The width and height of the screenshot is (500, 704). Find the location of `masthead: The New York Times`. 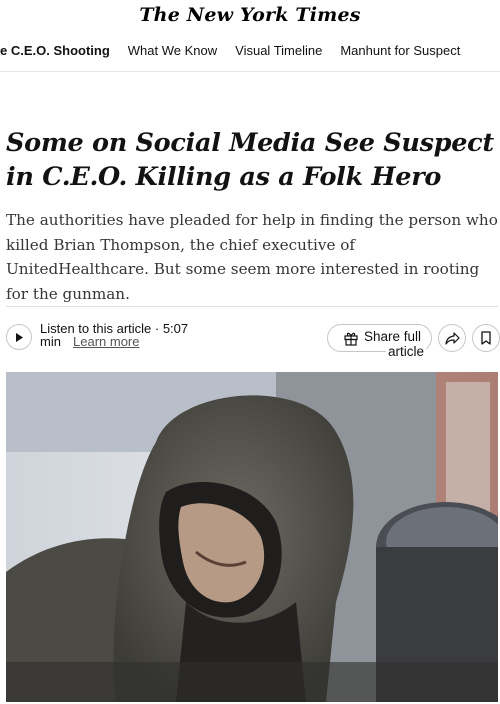

masthead: The New York Times is located at coordinates (250, 15).